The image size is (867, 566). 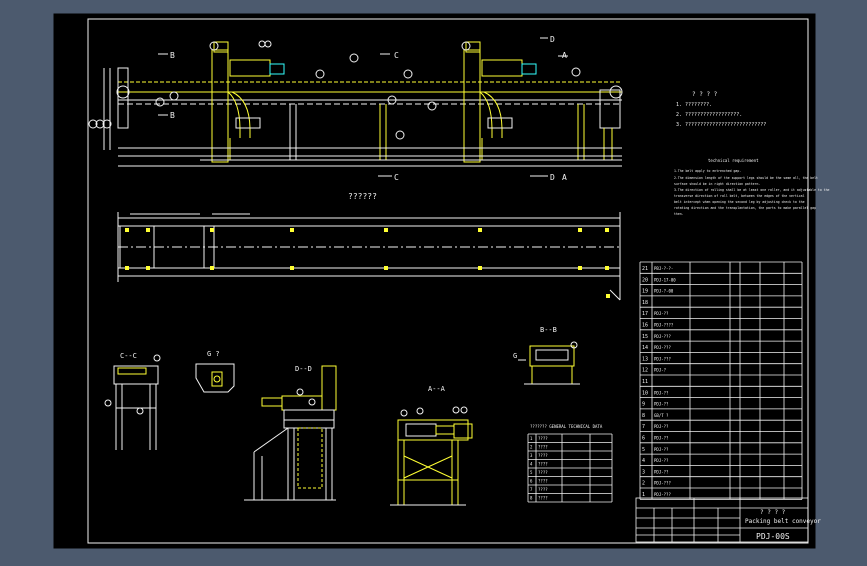 I want to click on bom-row-no: 8, so click(x=643, y=416).